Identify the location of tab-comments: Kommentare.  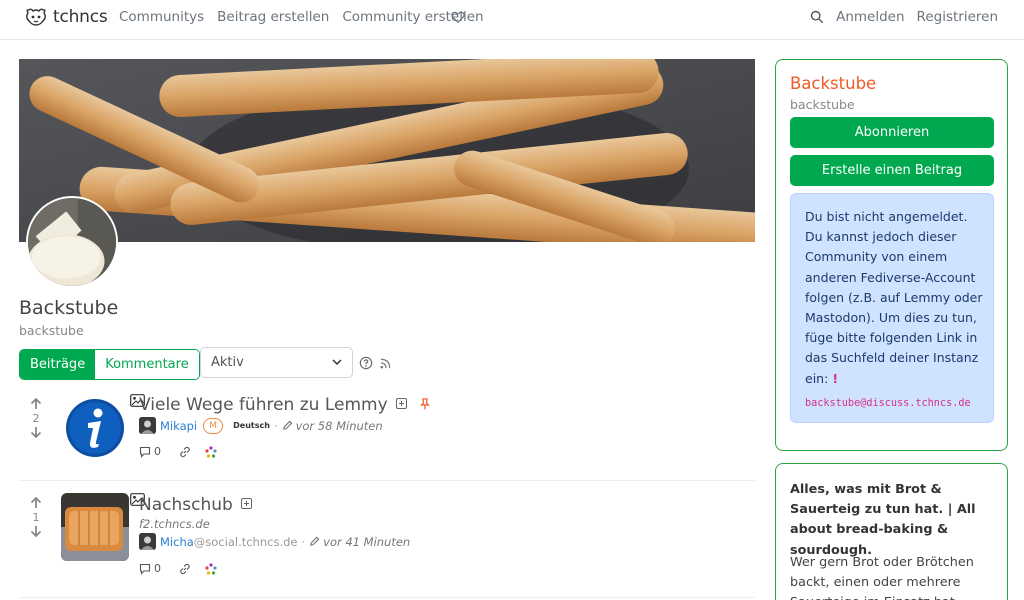
(147, 364).